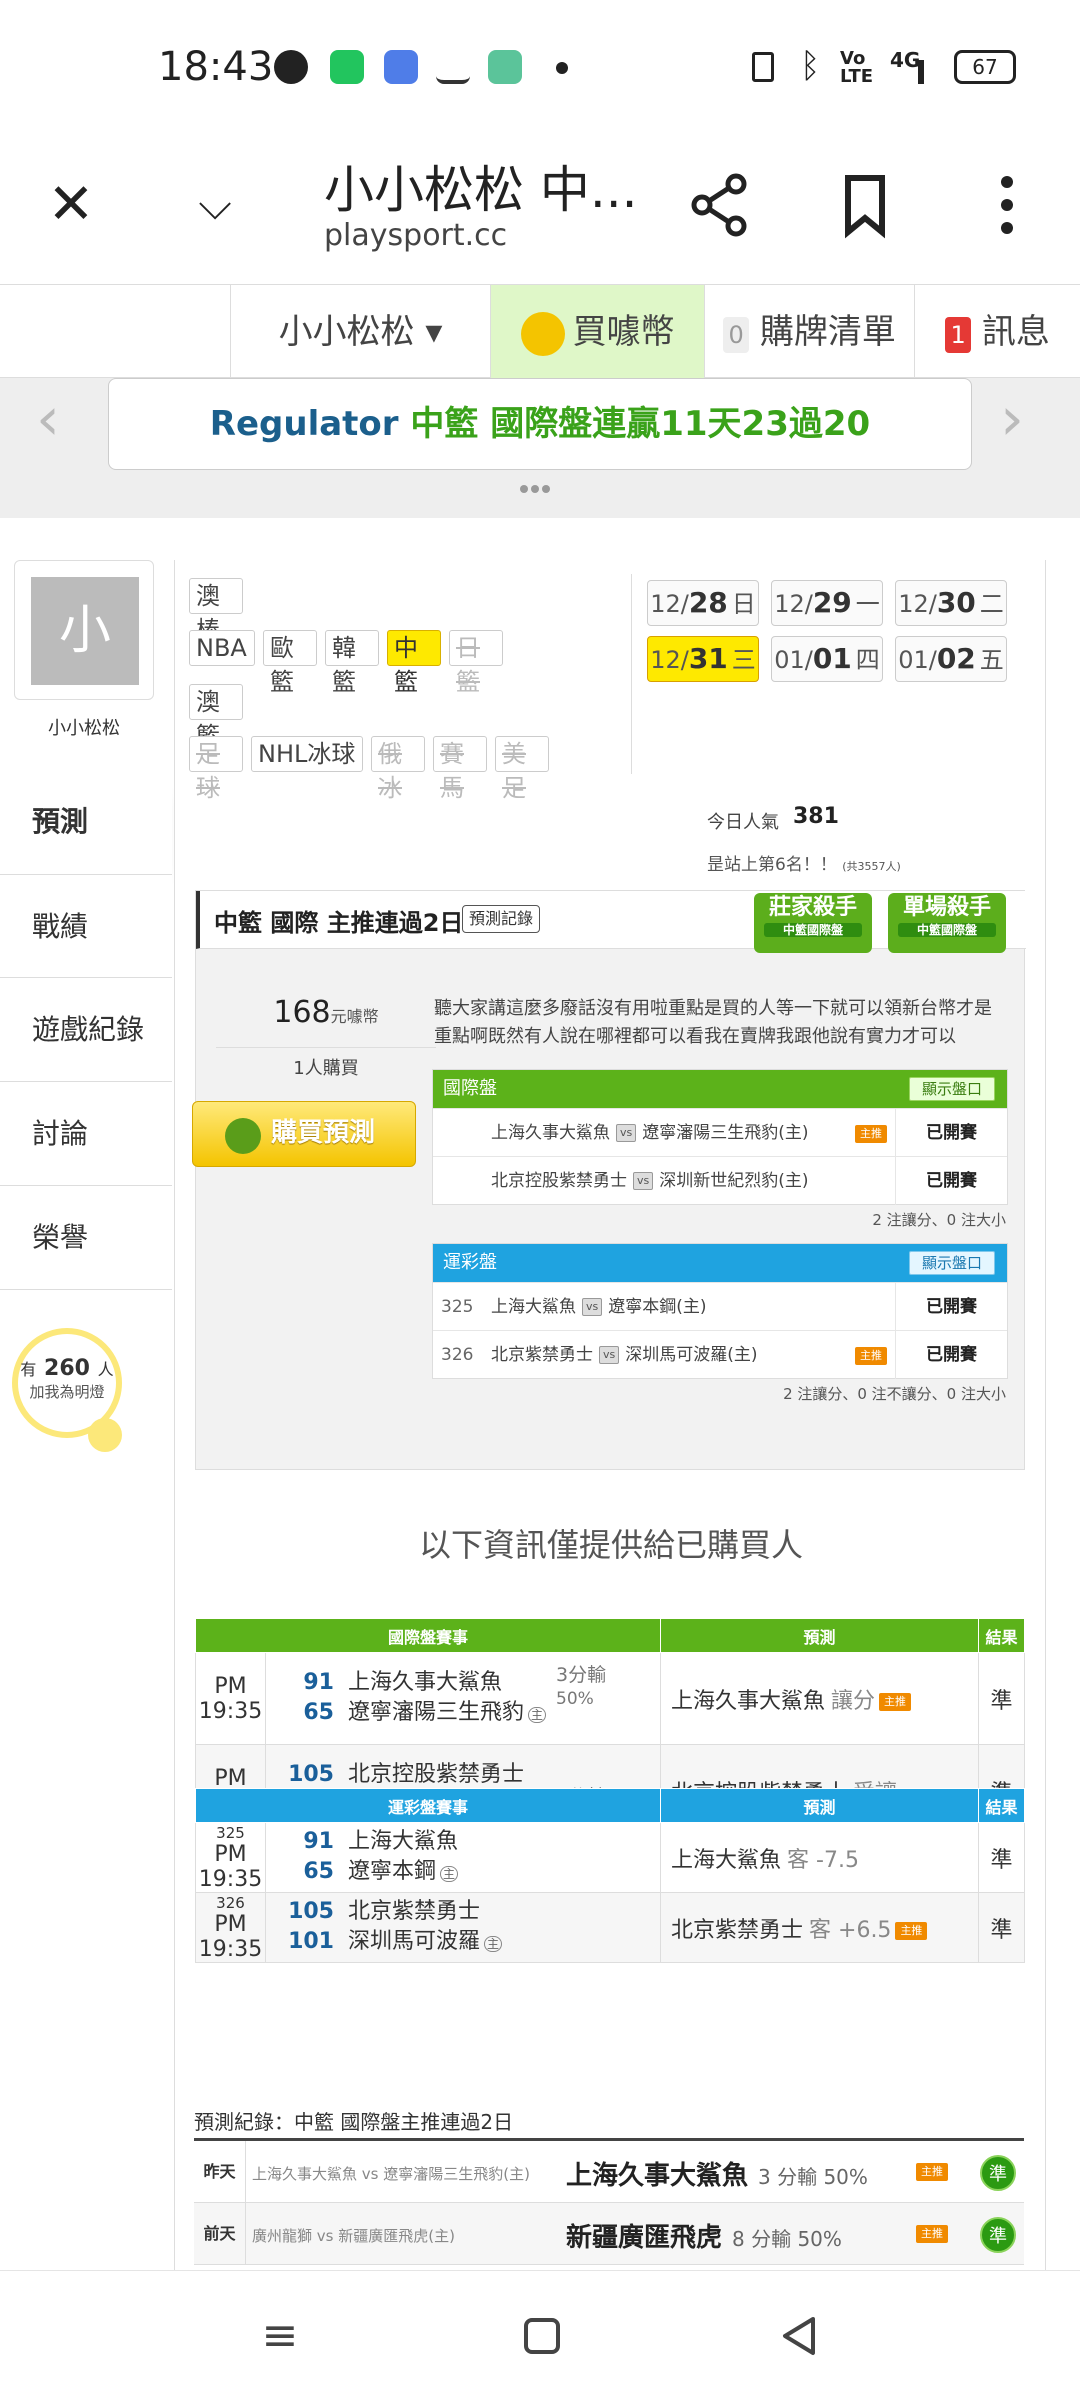 The height and width of the screenshot is (2400, 1080). Describe the element at coordinates (703, 659) in the screenshot. I see `date-chip: 12/31 三` at that location.